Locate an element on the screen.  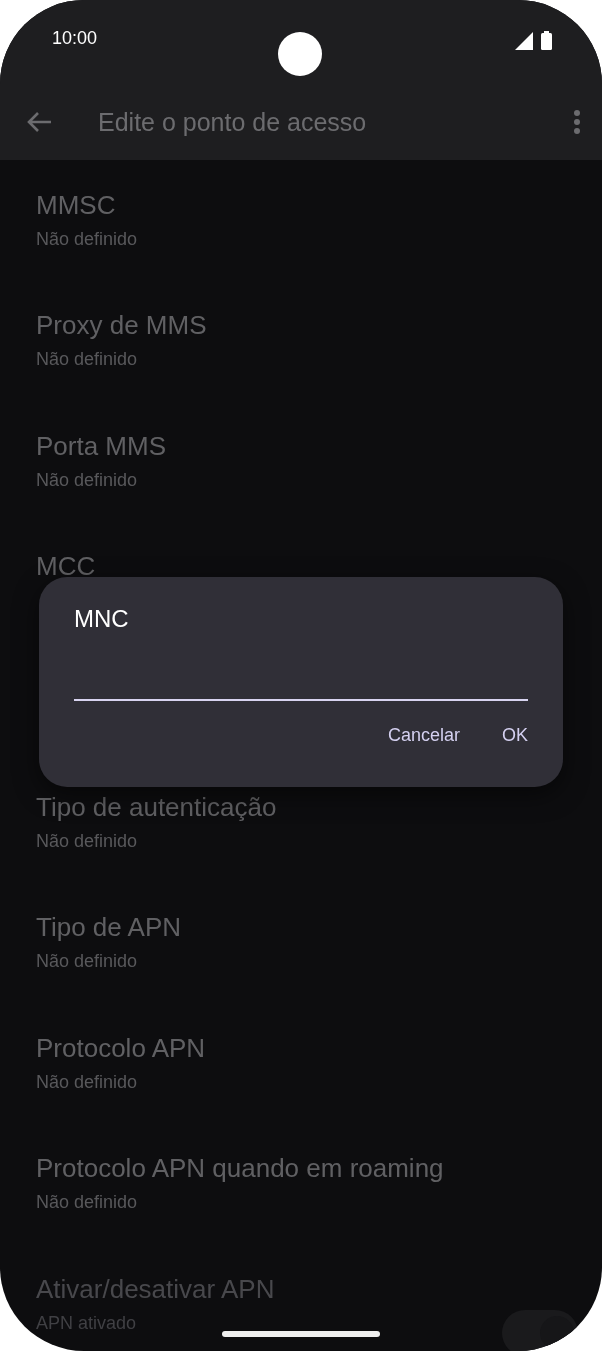
setting-title: Protocolo APN quando em roaming is located at coordinates (240, 1169).